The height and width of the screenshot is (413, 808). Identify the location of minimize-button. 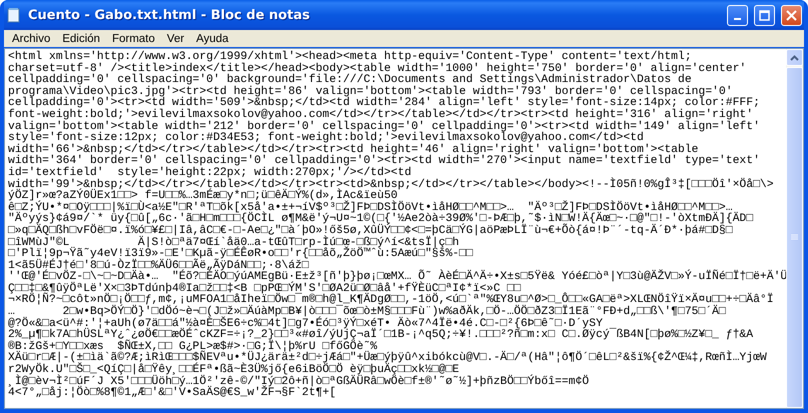
(737, 15).